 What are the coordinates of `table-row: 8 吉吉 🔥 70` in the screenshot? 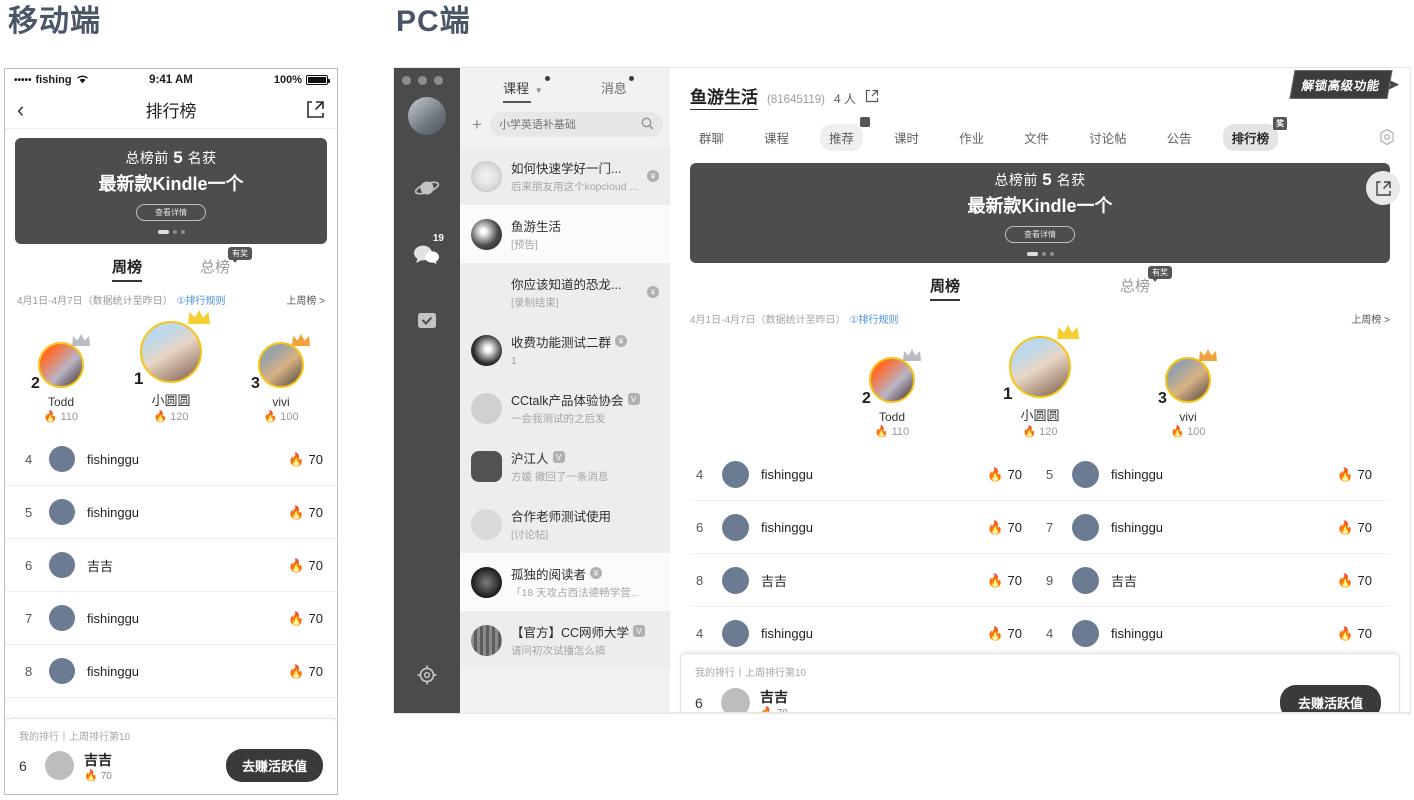 It's located at (865, 580).